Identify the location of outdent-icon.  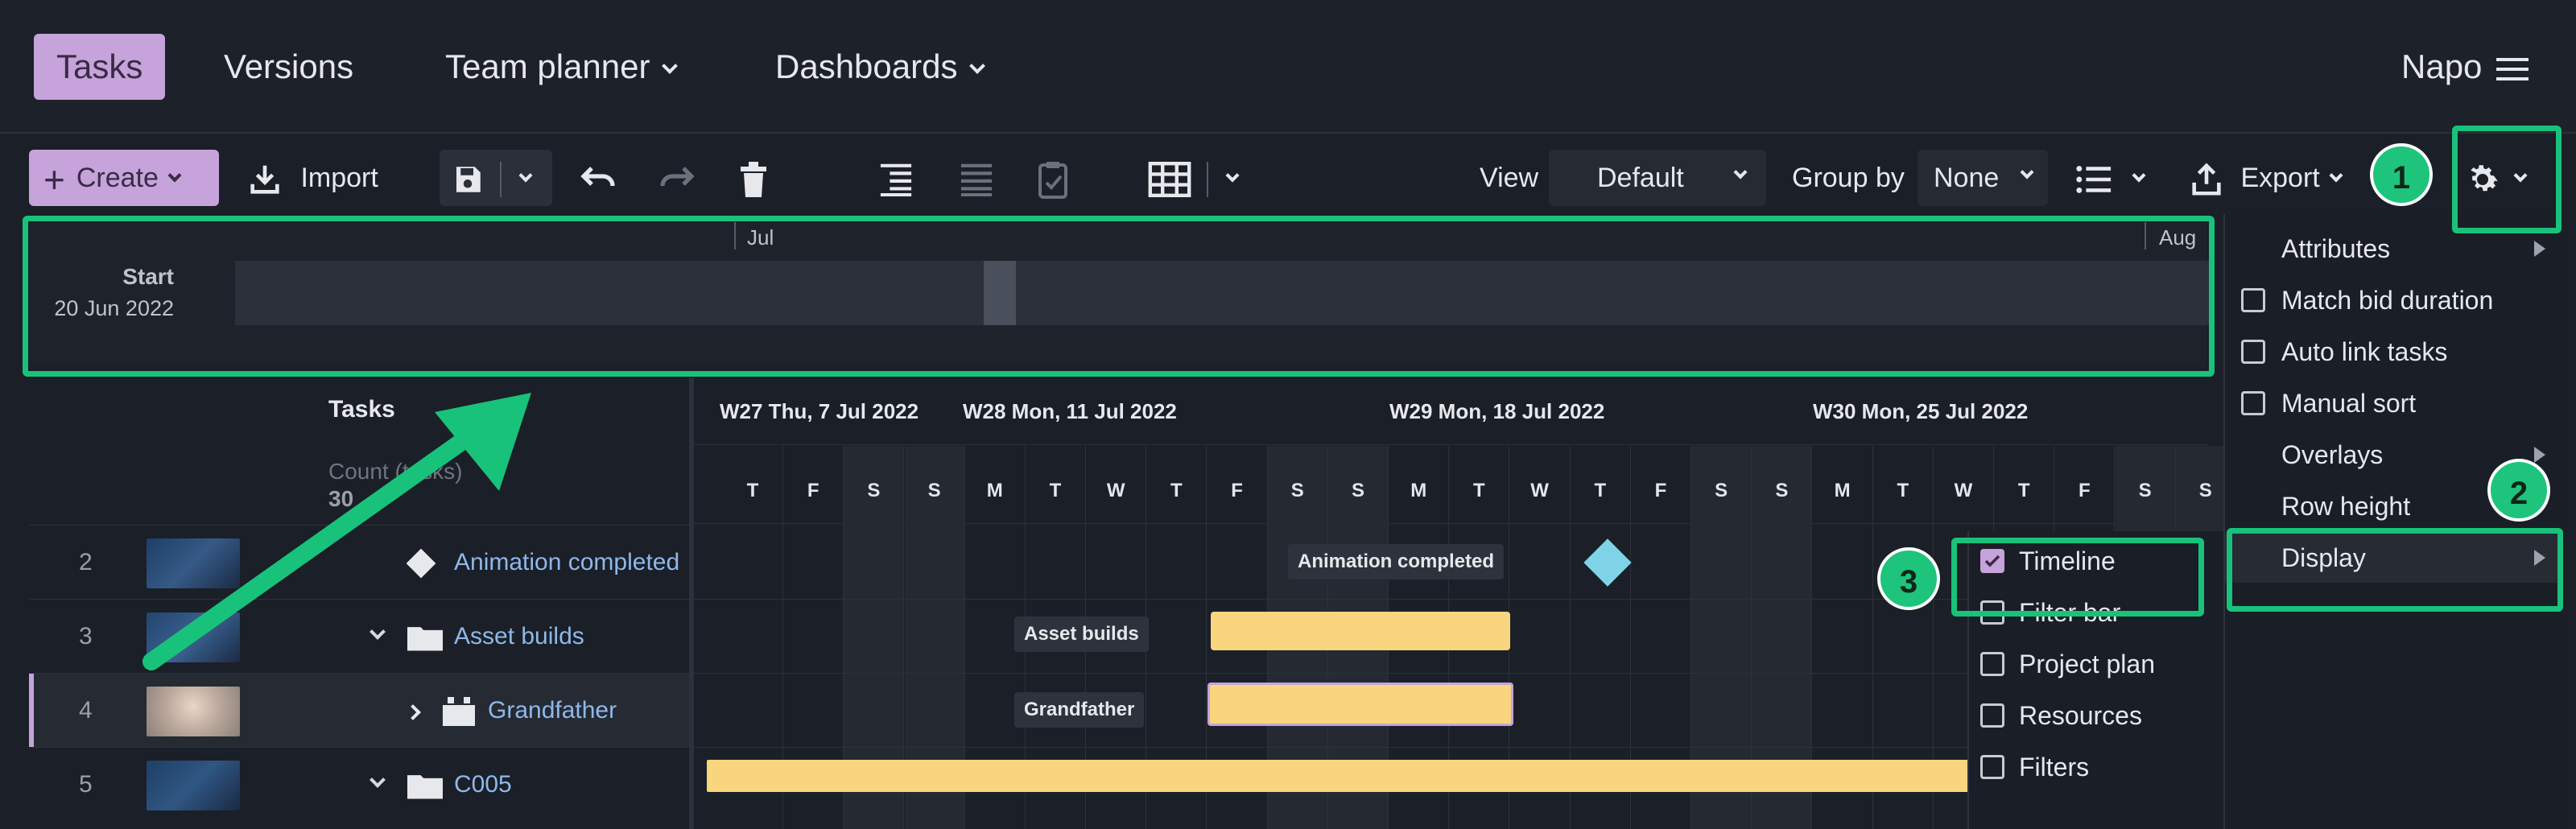
(976, 180).